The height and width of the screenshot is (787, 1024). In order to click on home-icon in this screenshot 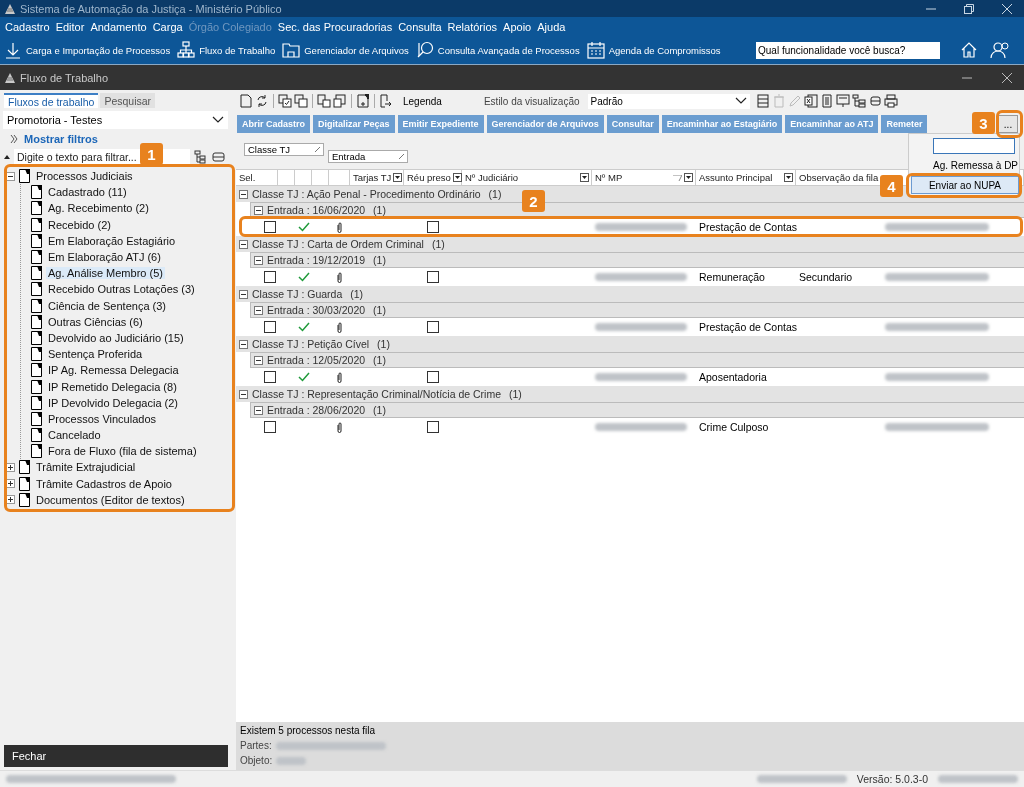, I will do `click(969, 50)`.